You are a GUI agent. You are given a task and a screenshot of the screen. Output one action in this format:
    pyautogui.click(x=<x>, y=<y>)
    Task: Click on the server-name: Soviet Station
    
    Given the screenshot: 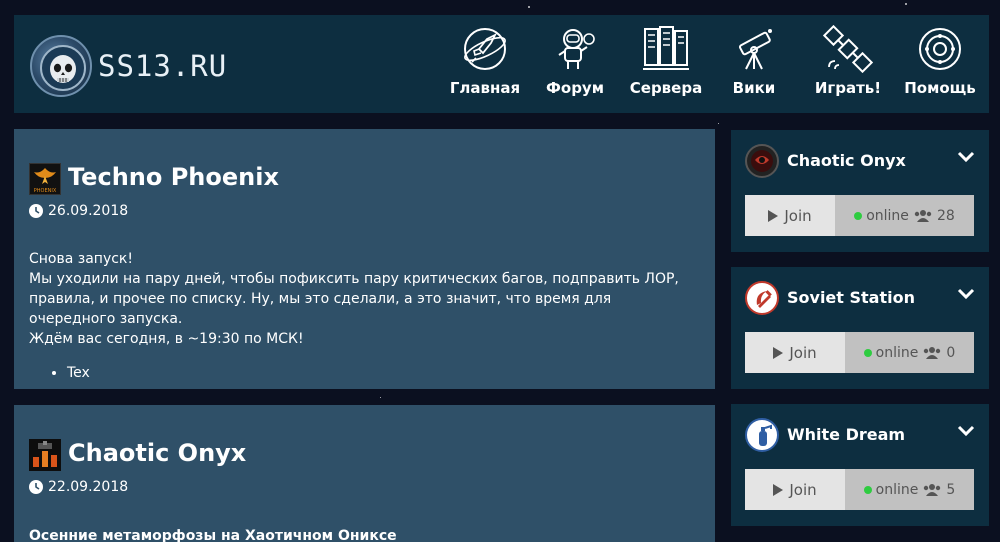 What is the action you would take?
    pyautogui.click(x=851, y=297)
    